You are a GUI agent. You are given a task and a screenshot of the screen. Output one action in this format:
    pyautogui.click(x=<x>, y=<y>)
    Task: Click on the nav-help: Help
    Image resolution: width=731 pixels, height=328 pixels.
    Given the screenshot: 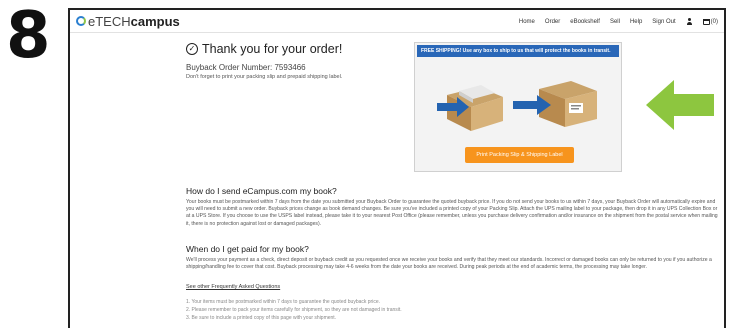 What is the action you would take?
    pyautogui.click(x=636, y=22)
    